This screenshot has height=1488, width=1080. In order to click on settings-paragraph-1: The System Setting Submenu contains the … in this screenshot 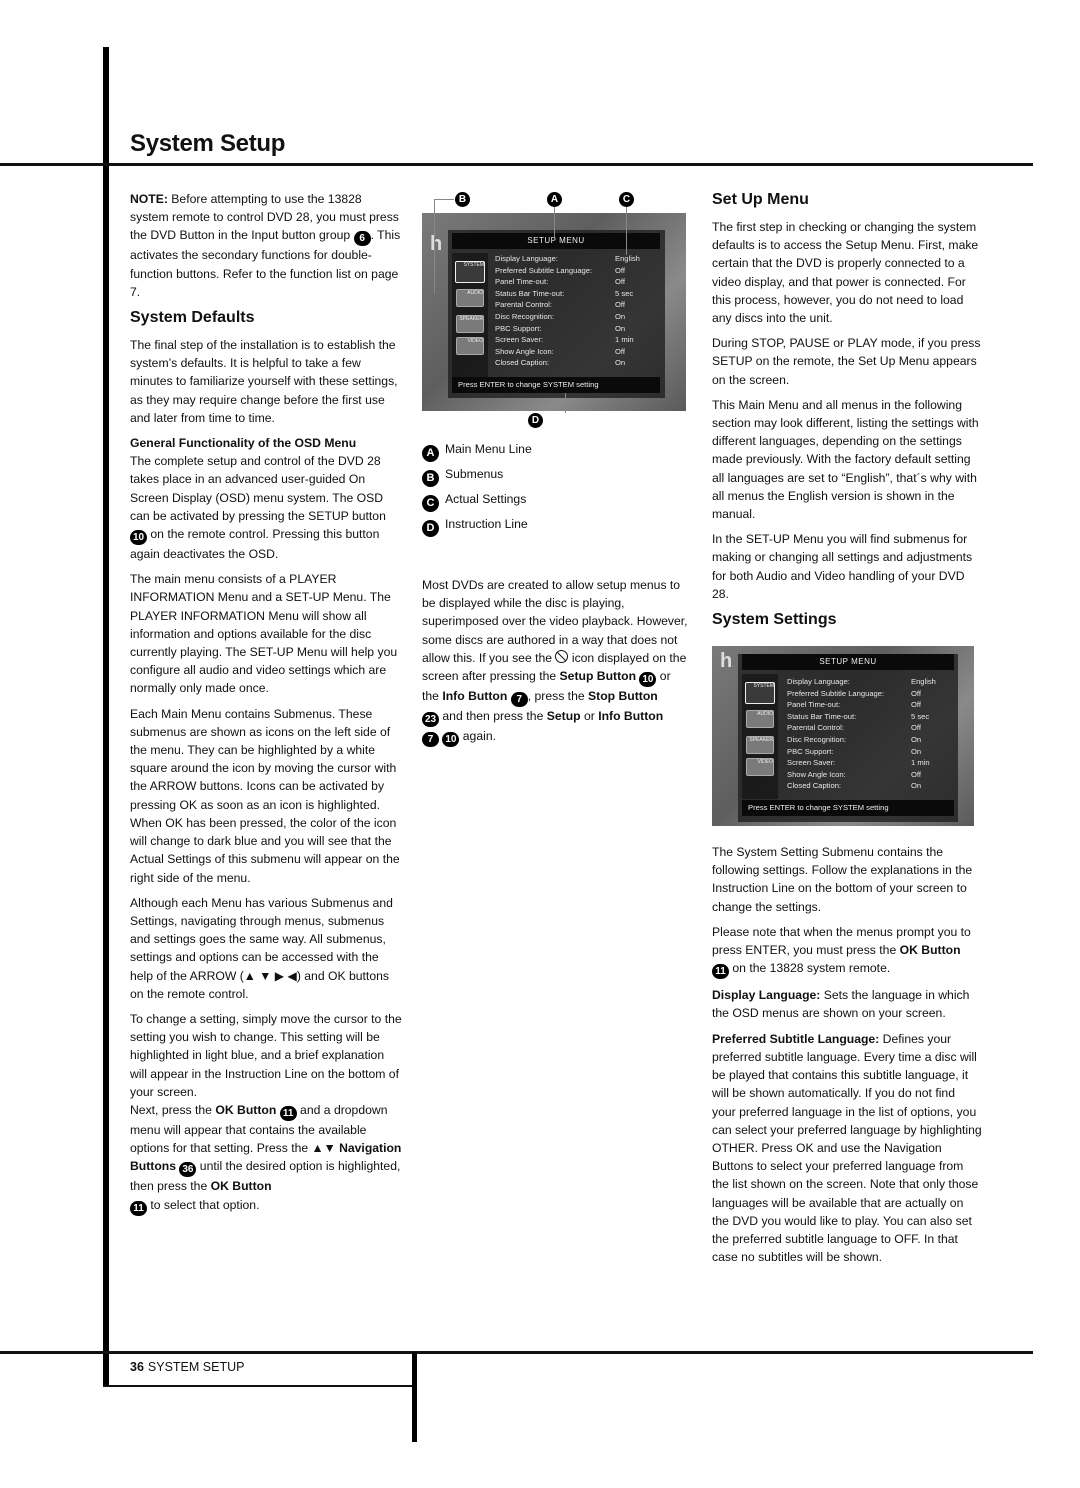, I will do `click(842, 879)`.